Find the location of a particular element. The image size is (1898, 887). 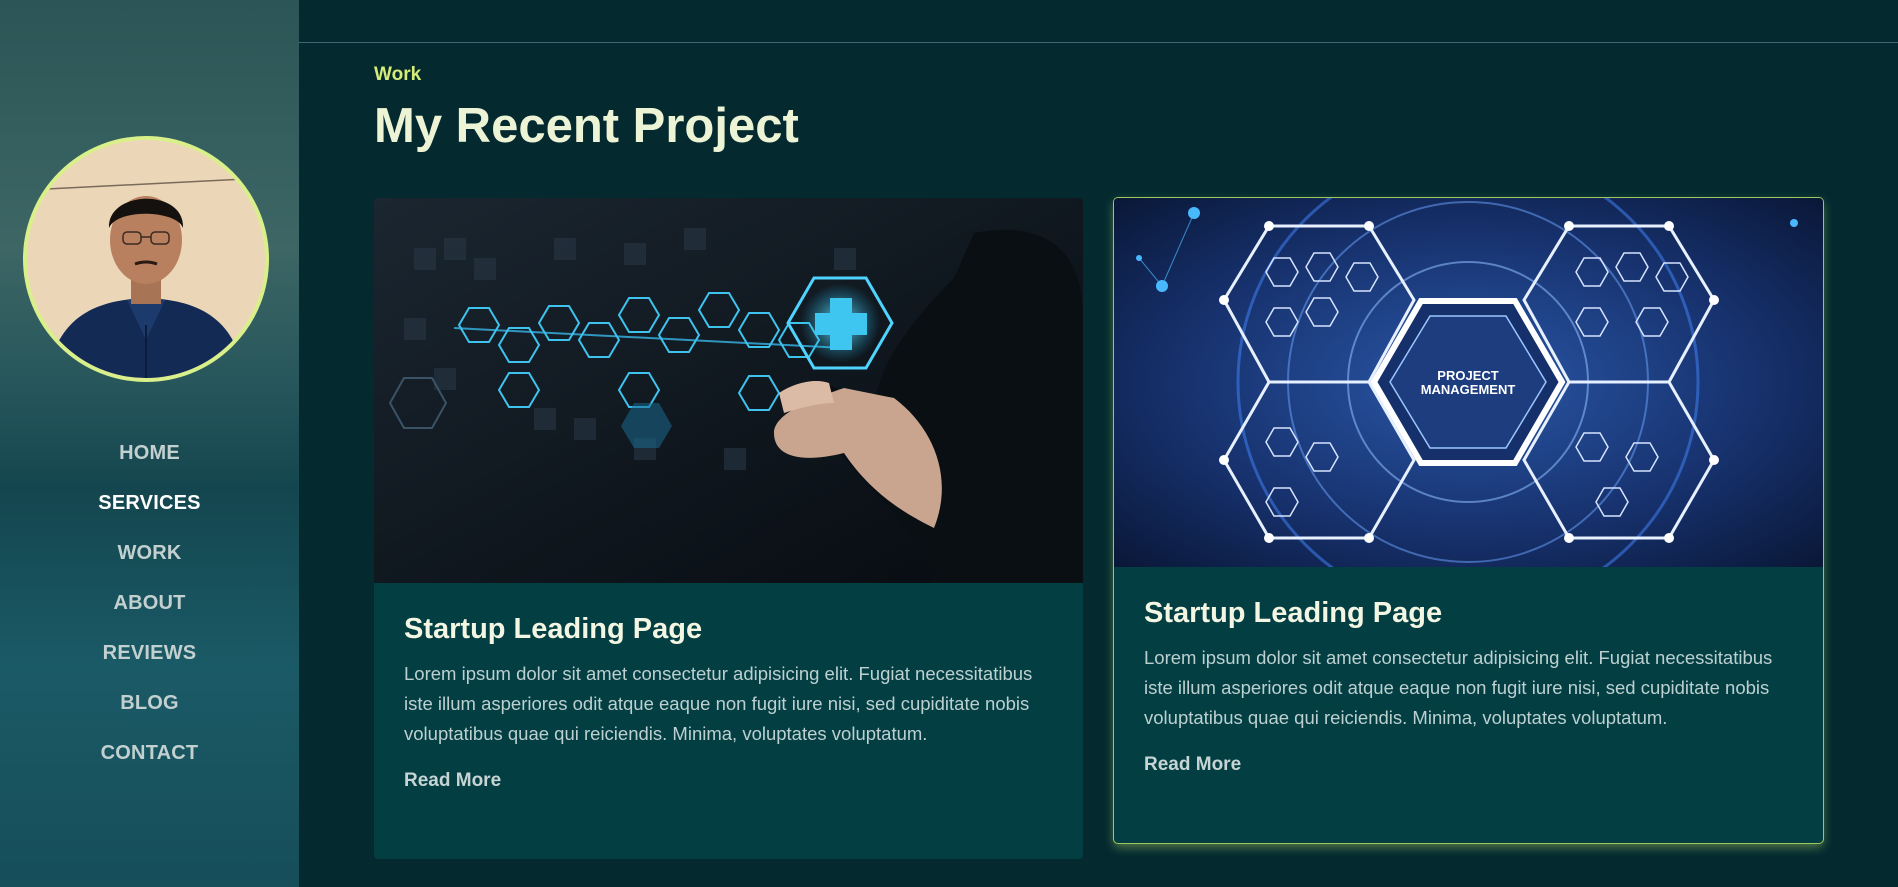

nav-item-home: HOME is located at coordinates (149, 453).